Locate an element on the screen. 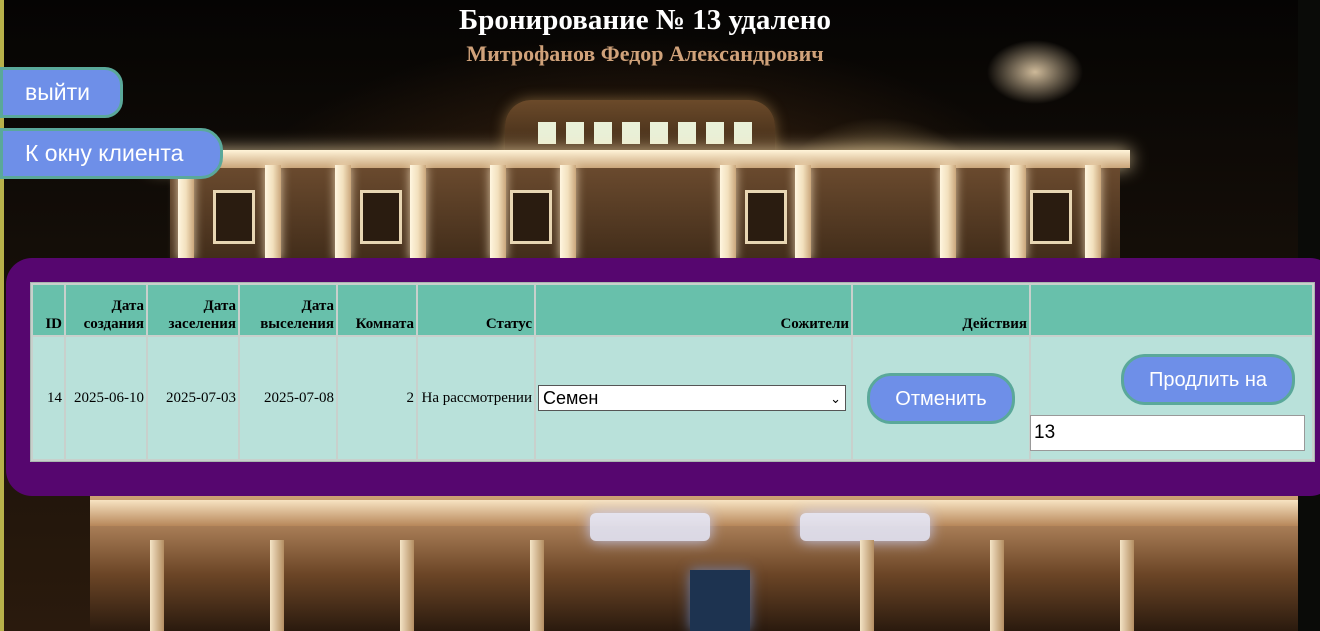 The height and width of the screenshot is (631, 1320). client-window-button: К окну клиента is located at coordinates (111, 153).